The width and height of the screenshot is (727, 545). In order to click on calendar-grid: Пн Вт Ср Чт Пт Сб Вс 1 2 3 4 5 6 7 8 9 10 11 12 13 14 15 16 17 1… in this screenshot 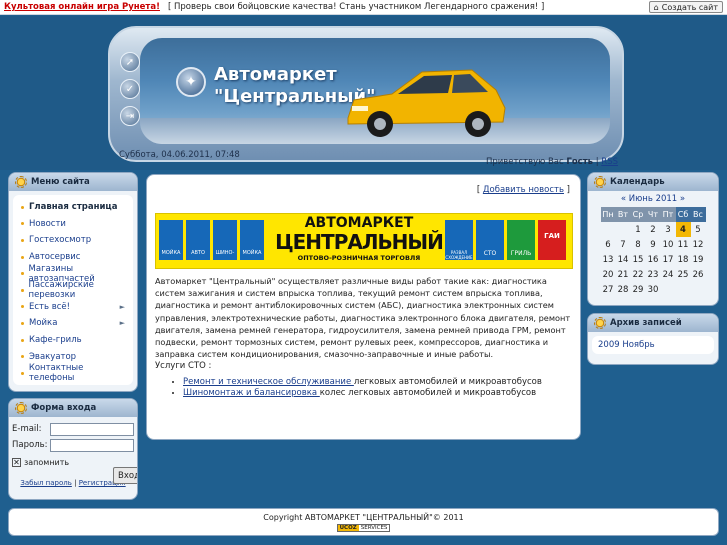, I will do `click(653, 252)`.